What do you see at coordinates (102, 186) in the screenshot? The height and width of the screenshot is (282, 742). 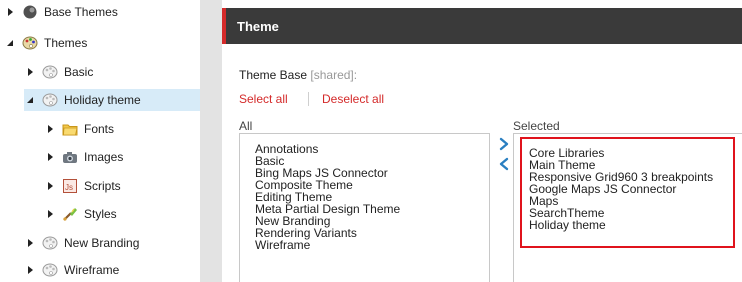 I see `tree-item-label: Scripts` at bounding box center [102, 186].